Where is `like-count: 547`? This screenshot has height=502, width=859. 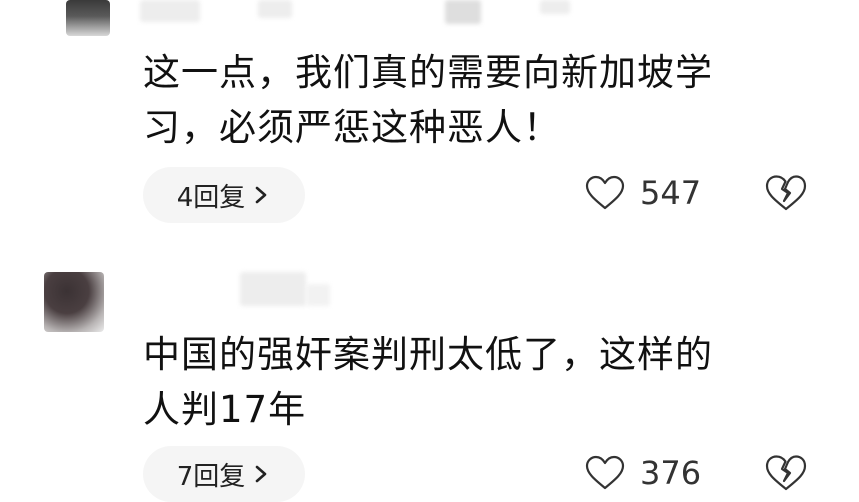 like-count: 547 is located at coordinates (671, 193).